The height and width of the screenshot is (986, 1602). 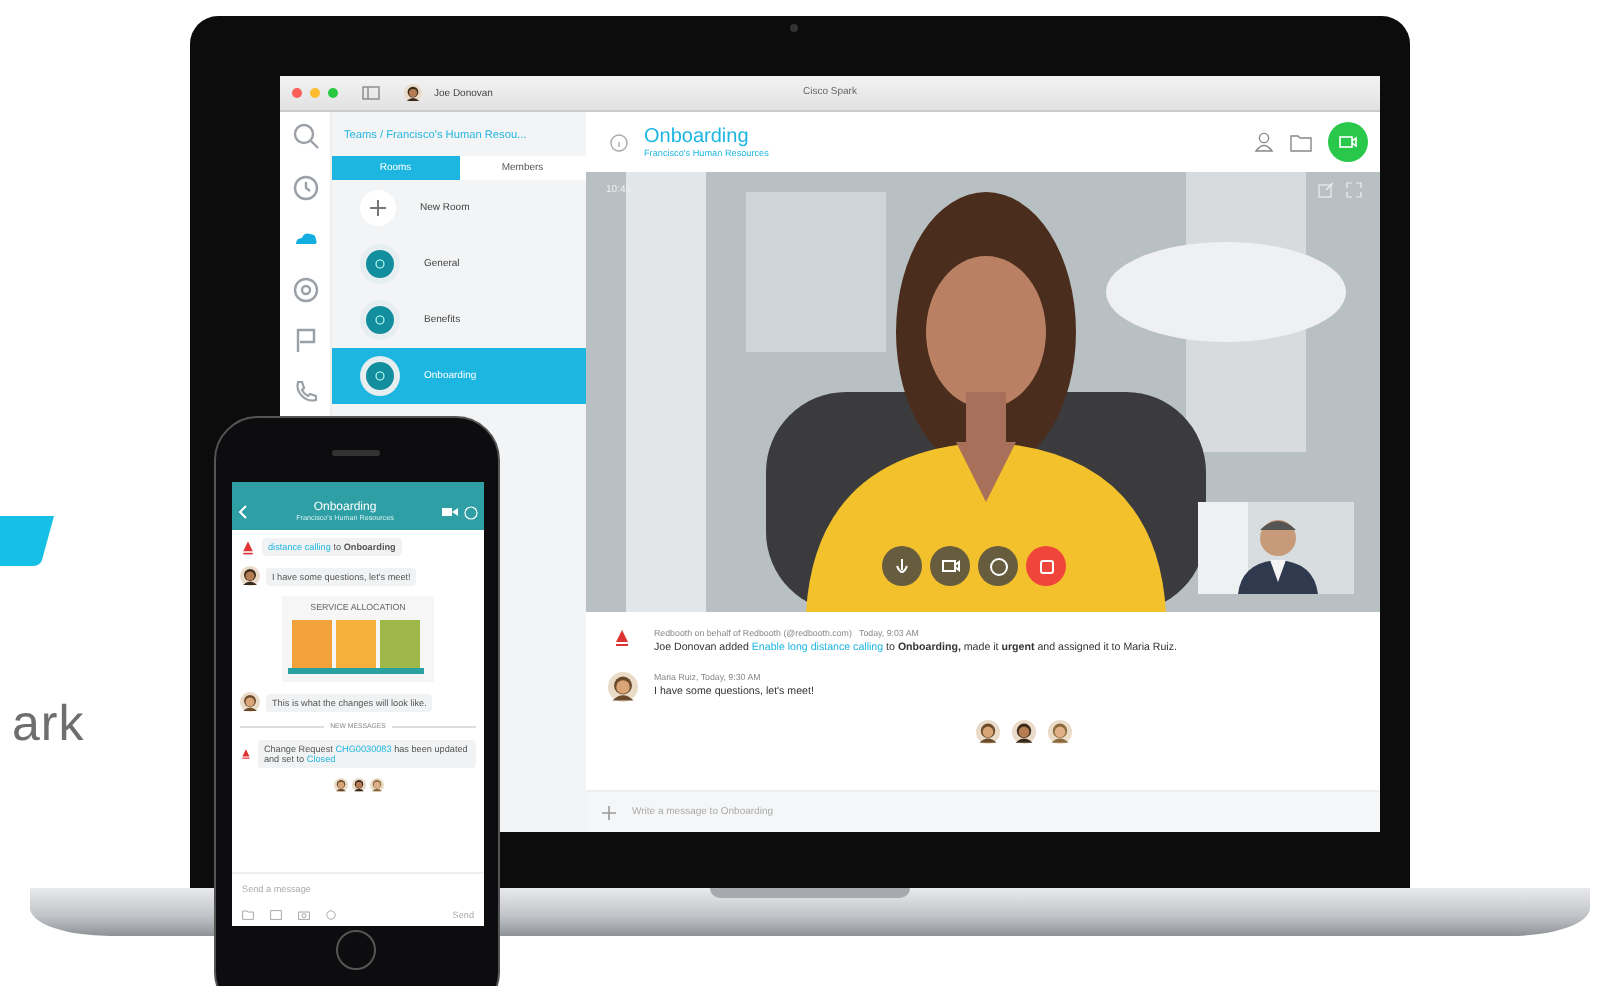 What do you see at coordinates (305, 289) in the screenshot?
I see `circle-icon` at bounding box center [305, 289].